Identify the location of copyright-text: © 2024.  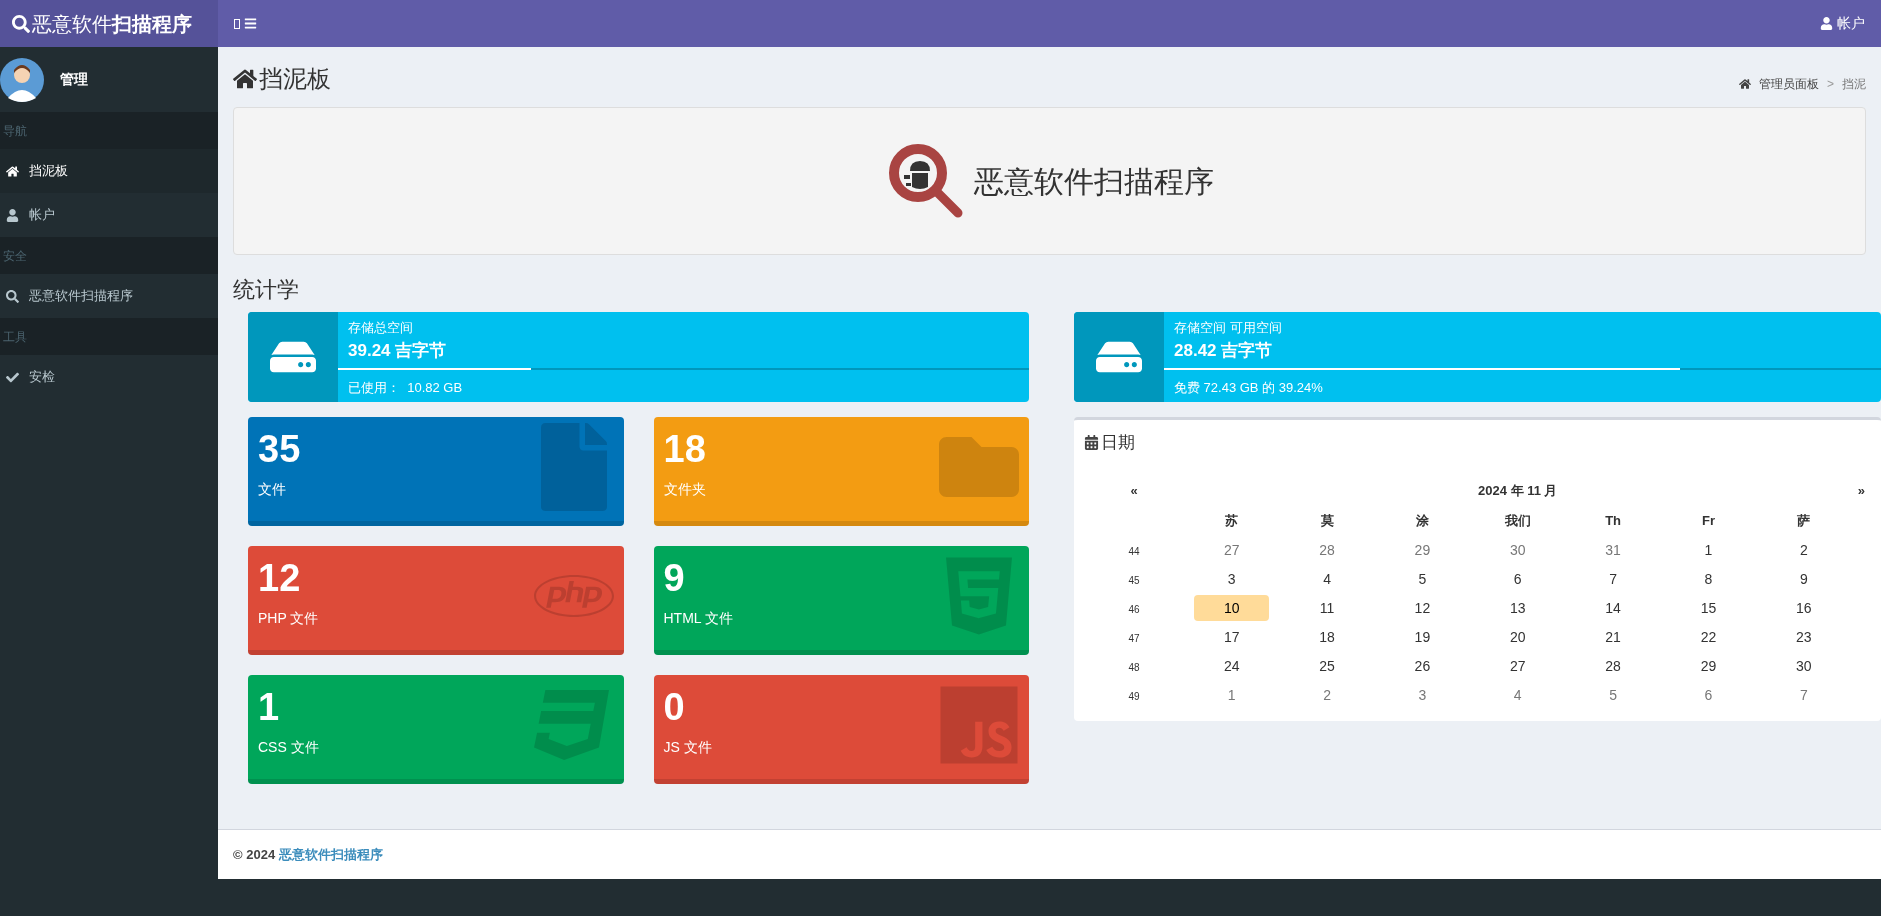
(254, 854).